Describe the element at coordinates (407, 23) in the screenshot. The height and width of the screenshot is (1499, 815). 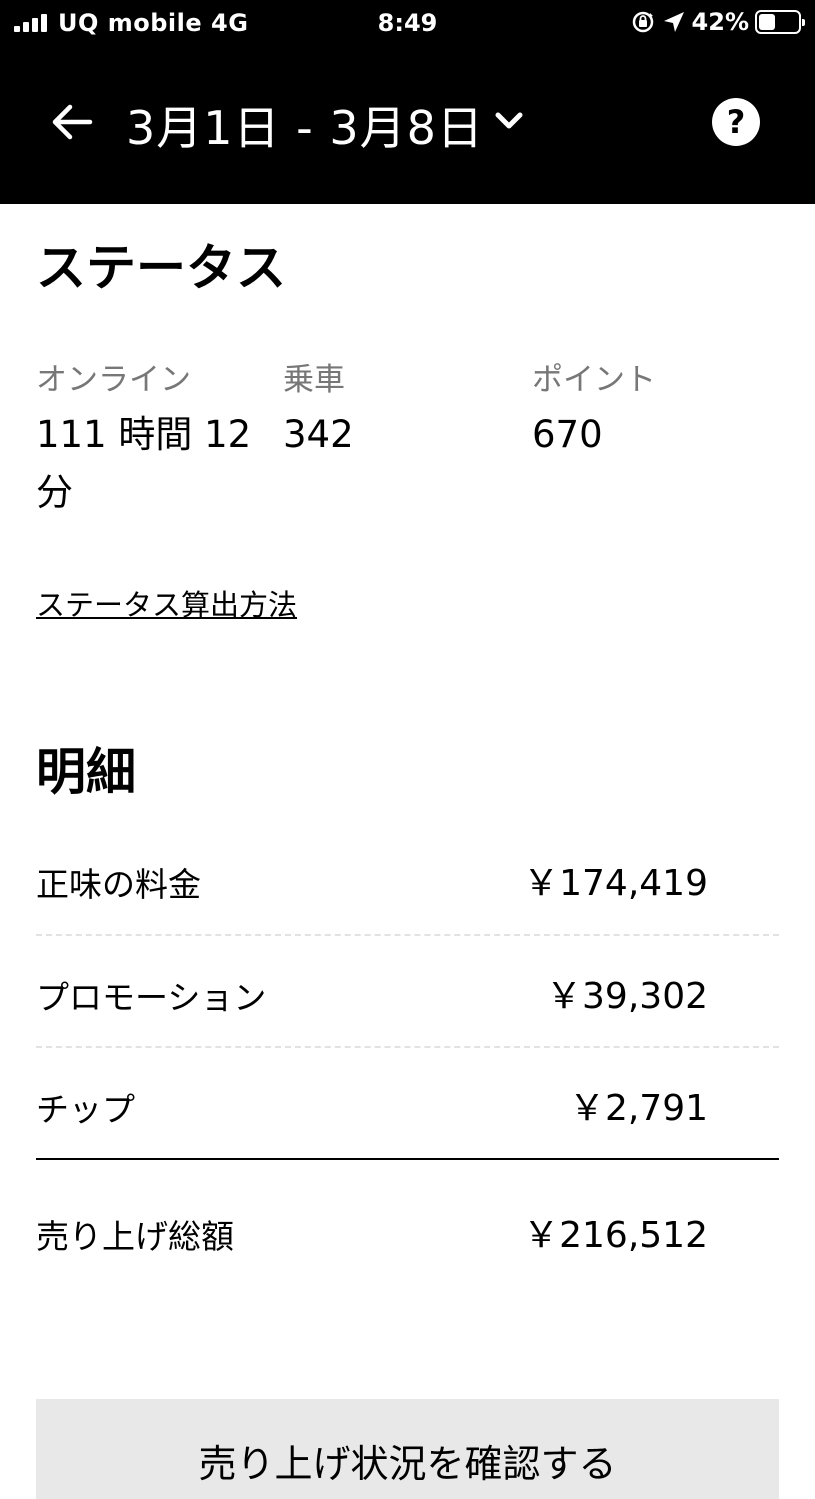
I see `status-bar: UQ mobile 4G 8:49 42%` at that location.